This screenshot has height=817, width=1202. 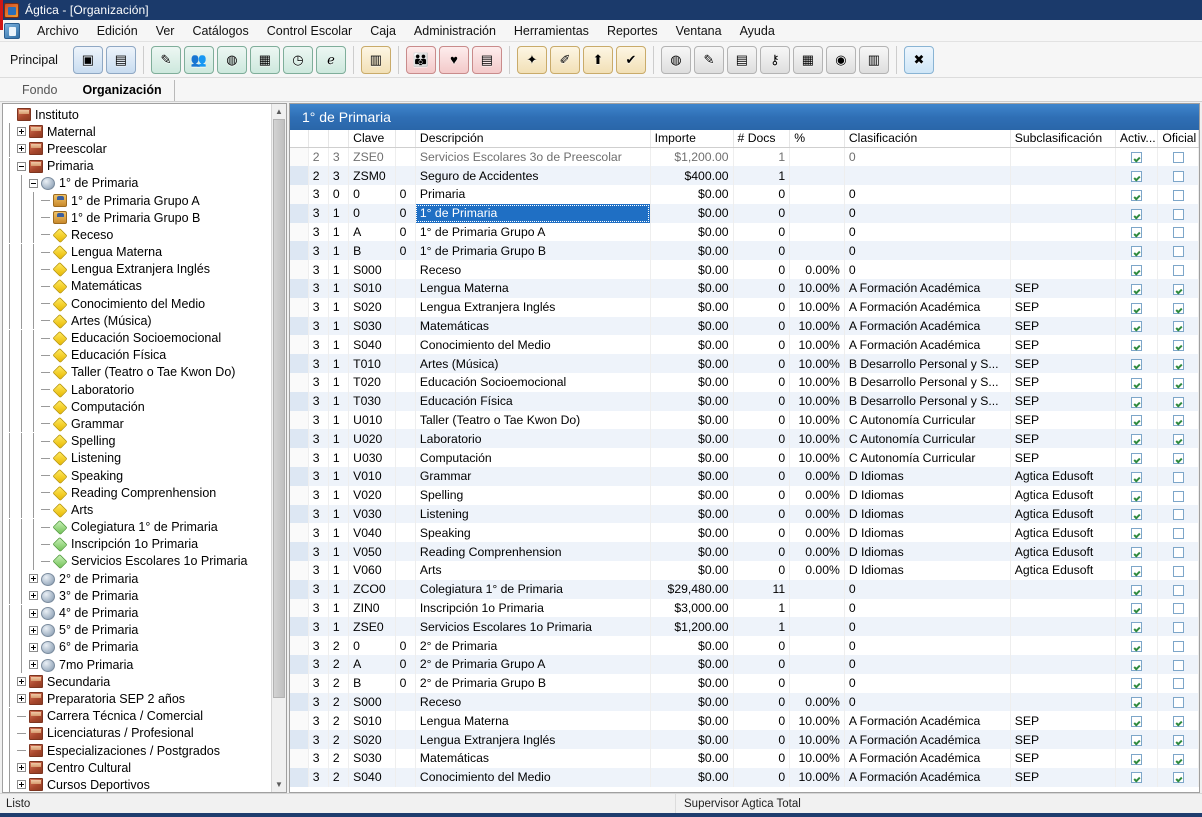 I want to click on cell-desc: 2° de Primaria Grupo A, so click(x=533, y=664).